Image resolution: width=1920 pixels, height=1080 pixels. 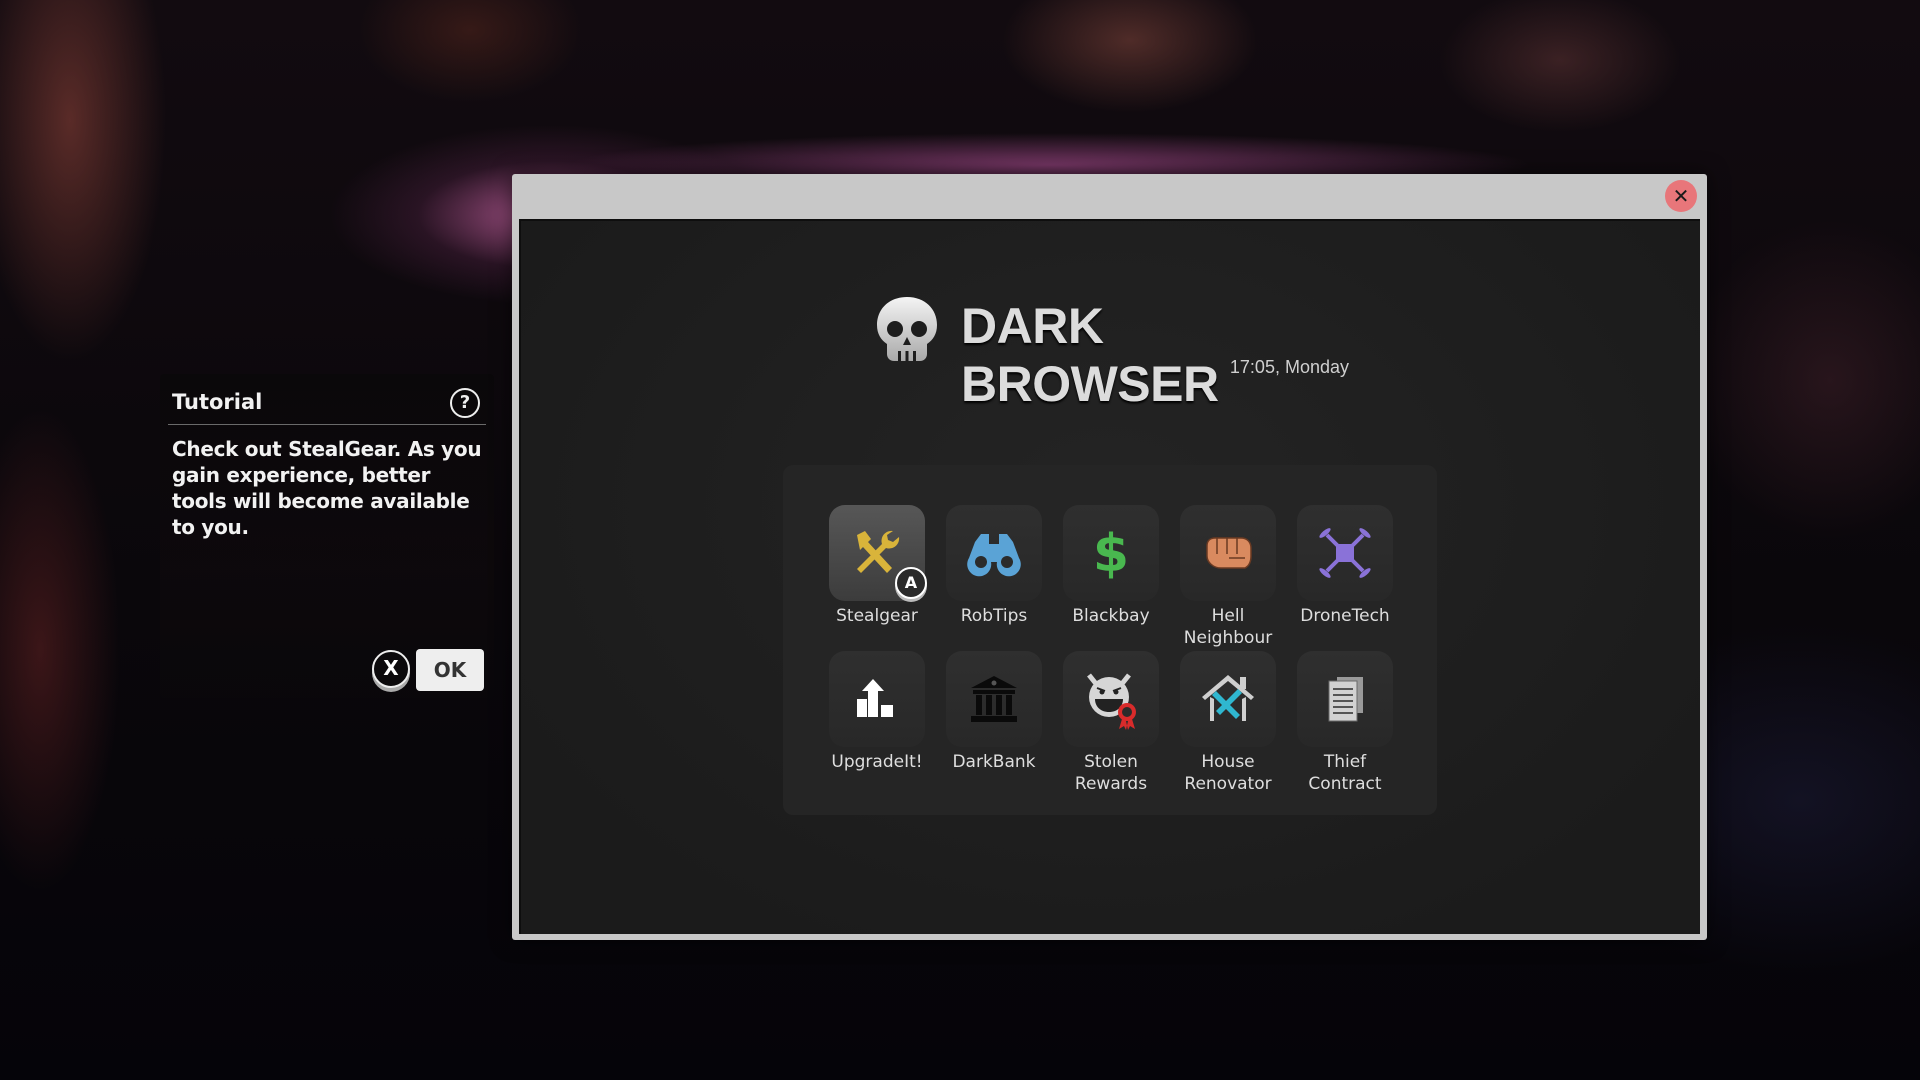 I want to click on browser-header: DARK BROWSER 17:05, Monday, so click(x=1111, y=352).